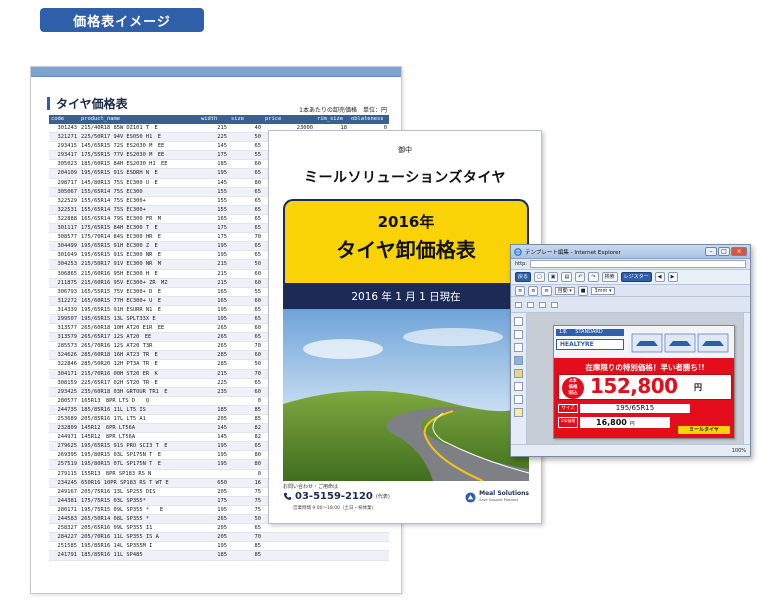 The height and width of the screenshot is (601, 771). Describe the element at coordinates (214, 337) in the screenshot. I see `table-cell: 265` at that location.